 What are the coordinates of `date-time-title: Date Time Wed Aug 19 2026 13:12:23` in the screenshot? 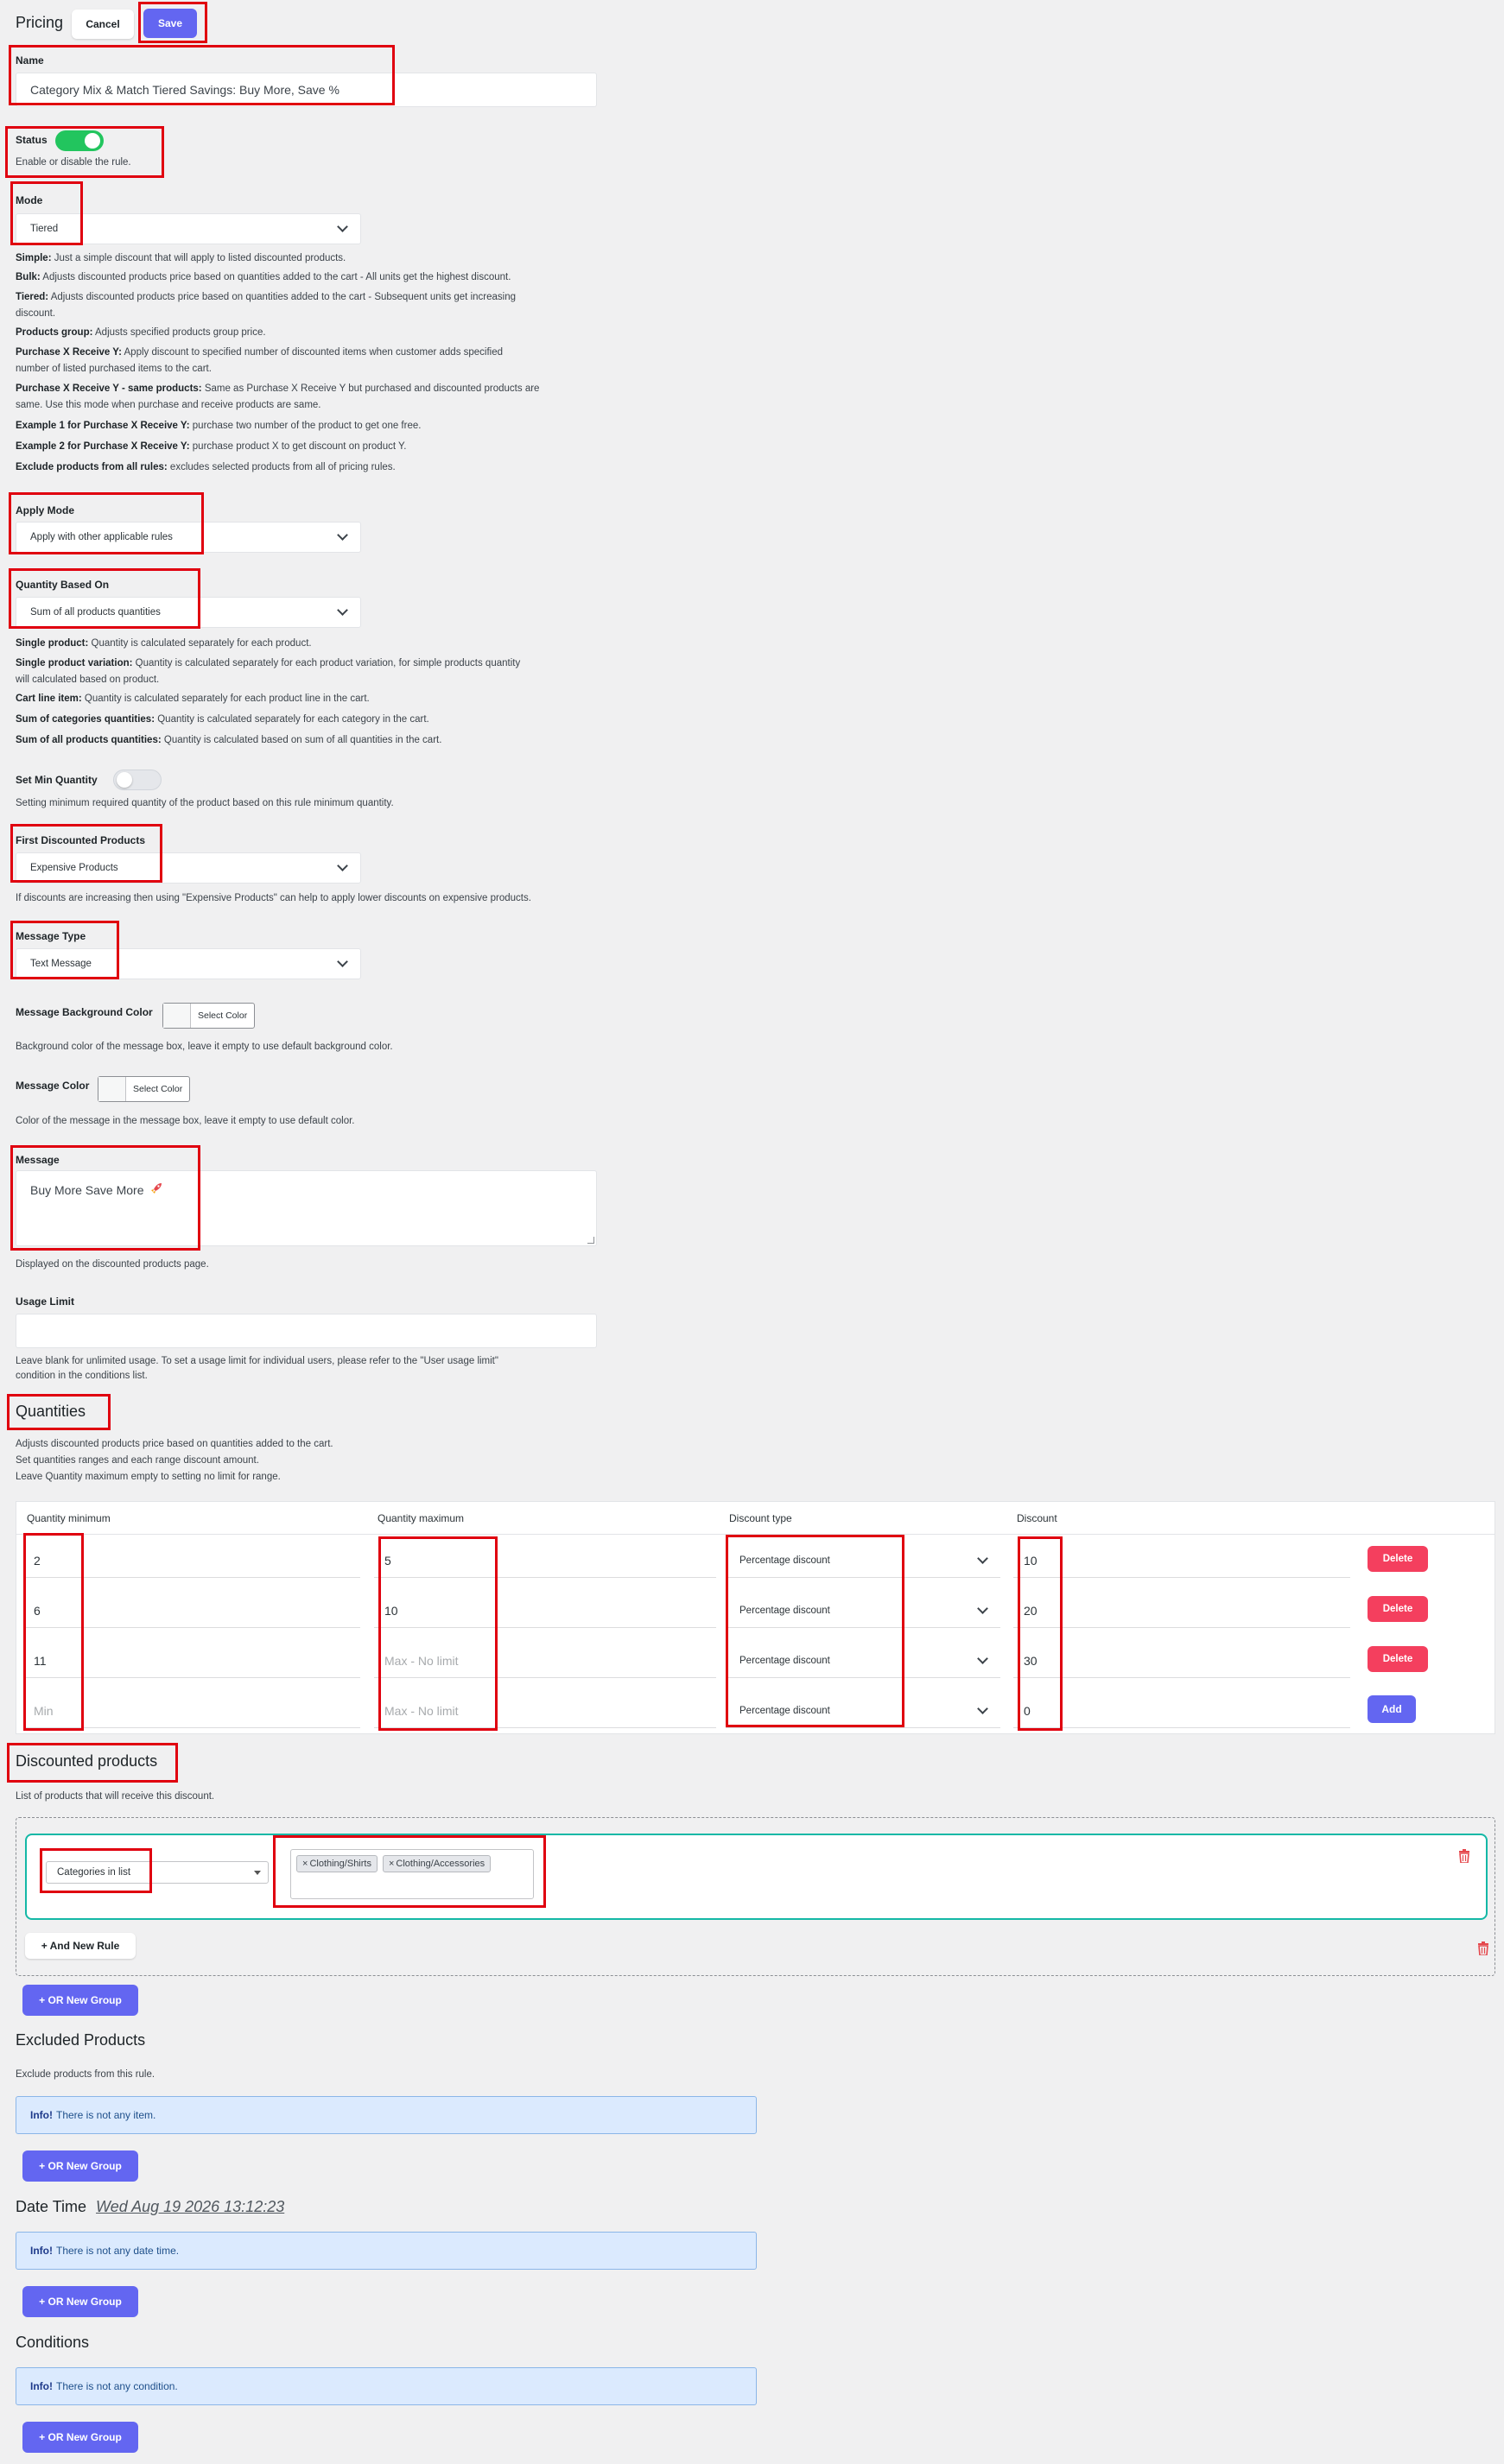 It's located at (150, 2206).